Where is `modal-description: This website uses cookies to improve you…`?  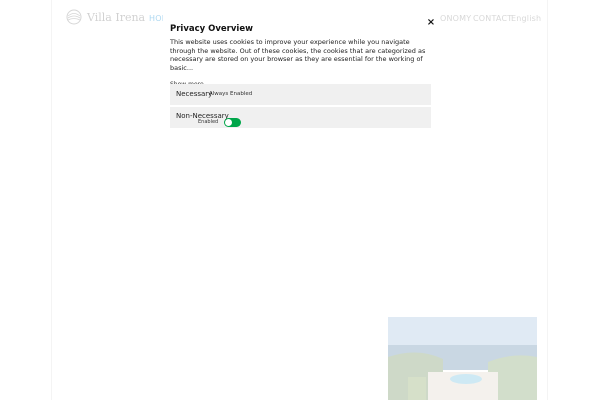 modal-description: This website uses cookies to improve you… is located at coordinates (298, 55).